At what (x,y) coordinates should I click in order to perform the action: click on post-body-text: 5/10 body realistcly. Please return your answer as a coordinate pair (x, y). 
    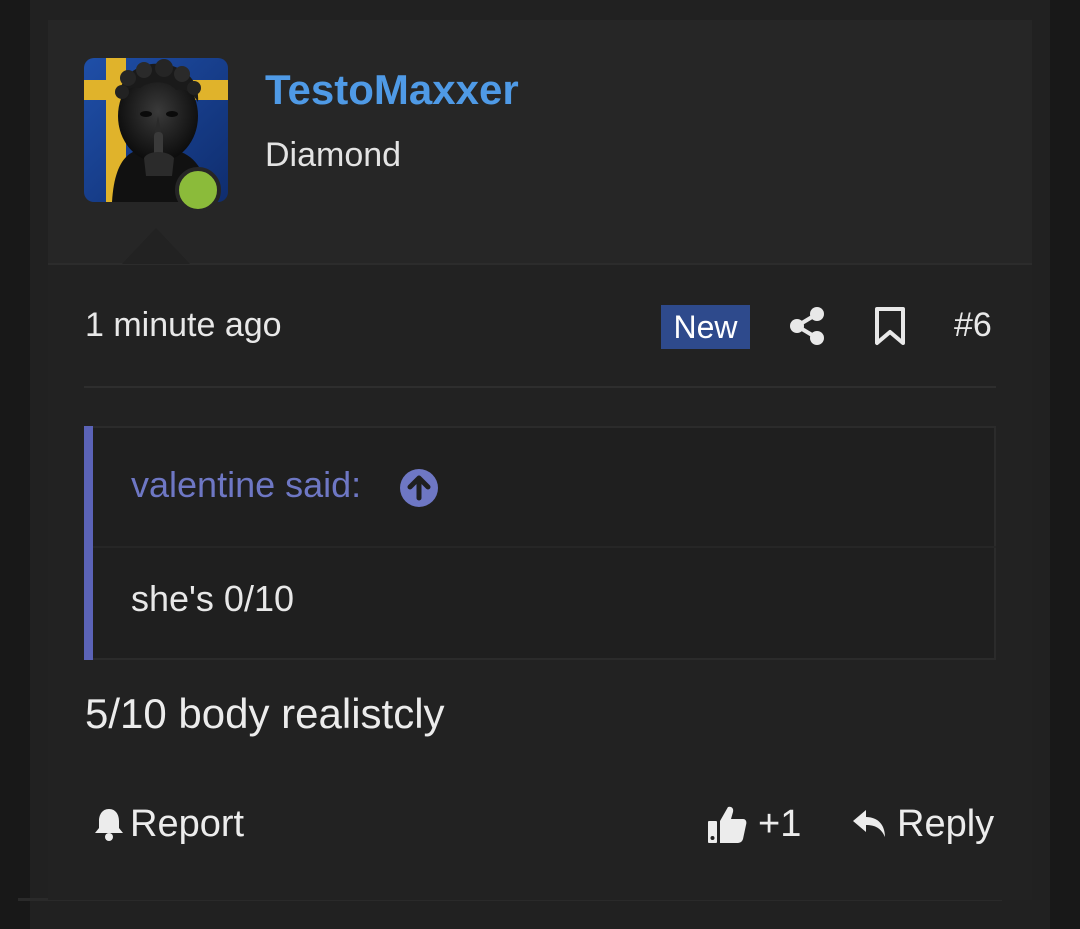
    Looking at the image, I should click on (265, 713).